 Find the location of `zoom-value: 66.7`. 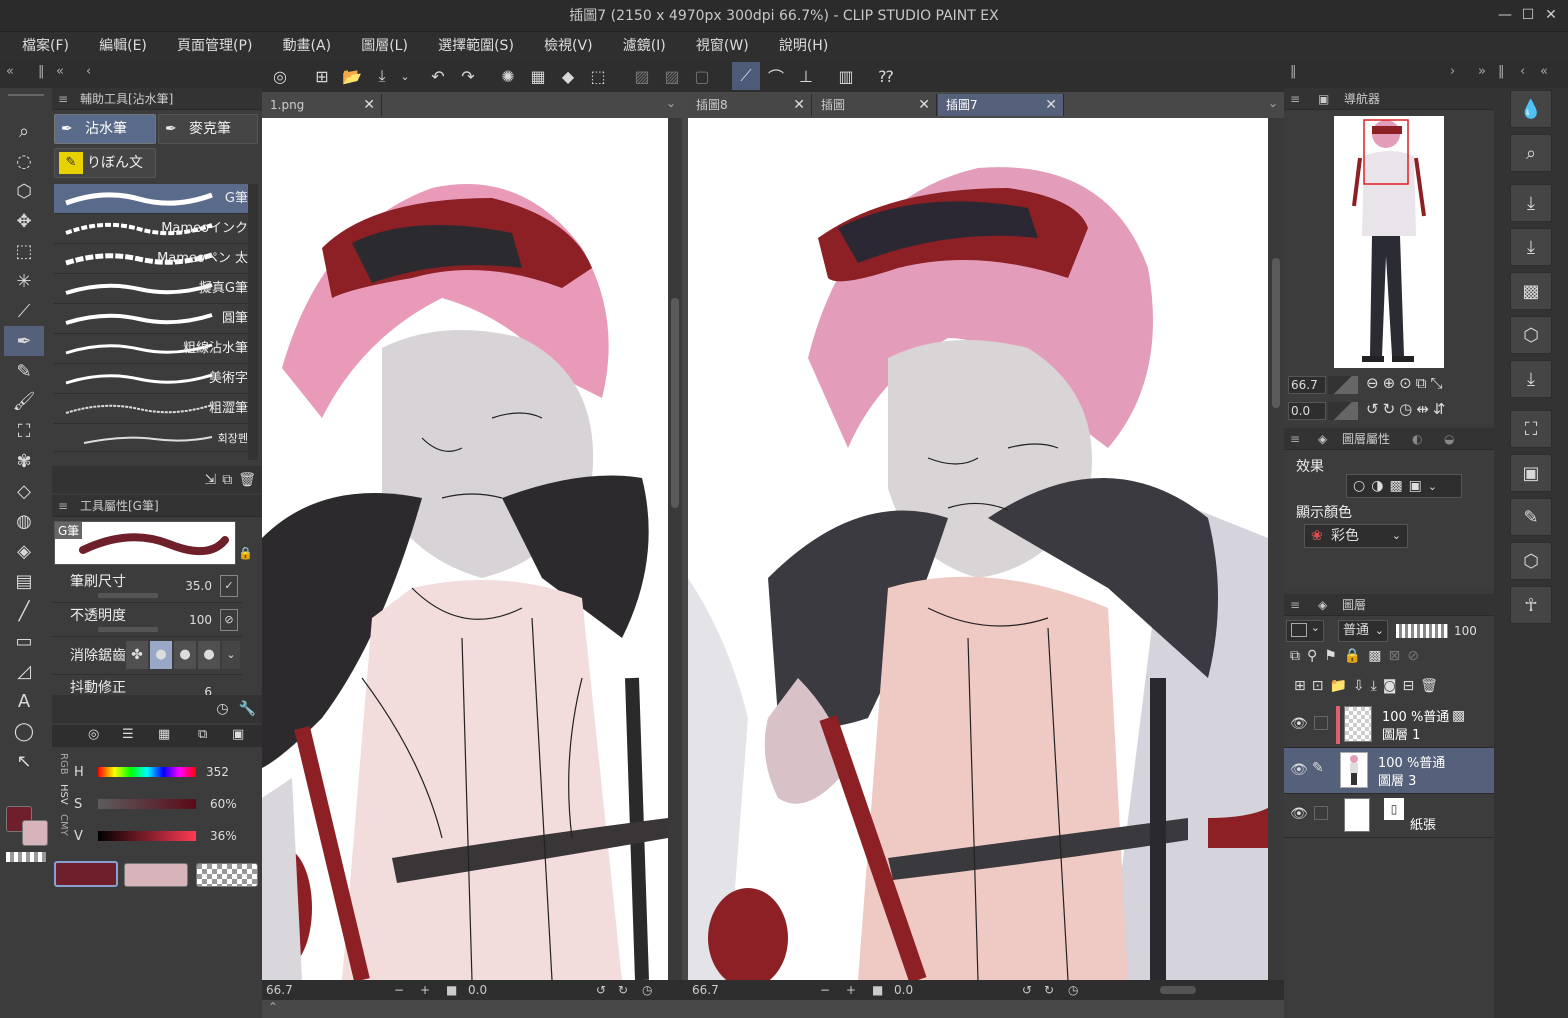

zoom-value: 66.7 is located at coordinates (279, 990).